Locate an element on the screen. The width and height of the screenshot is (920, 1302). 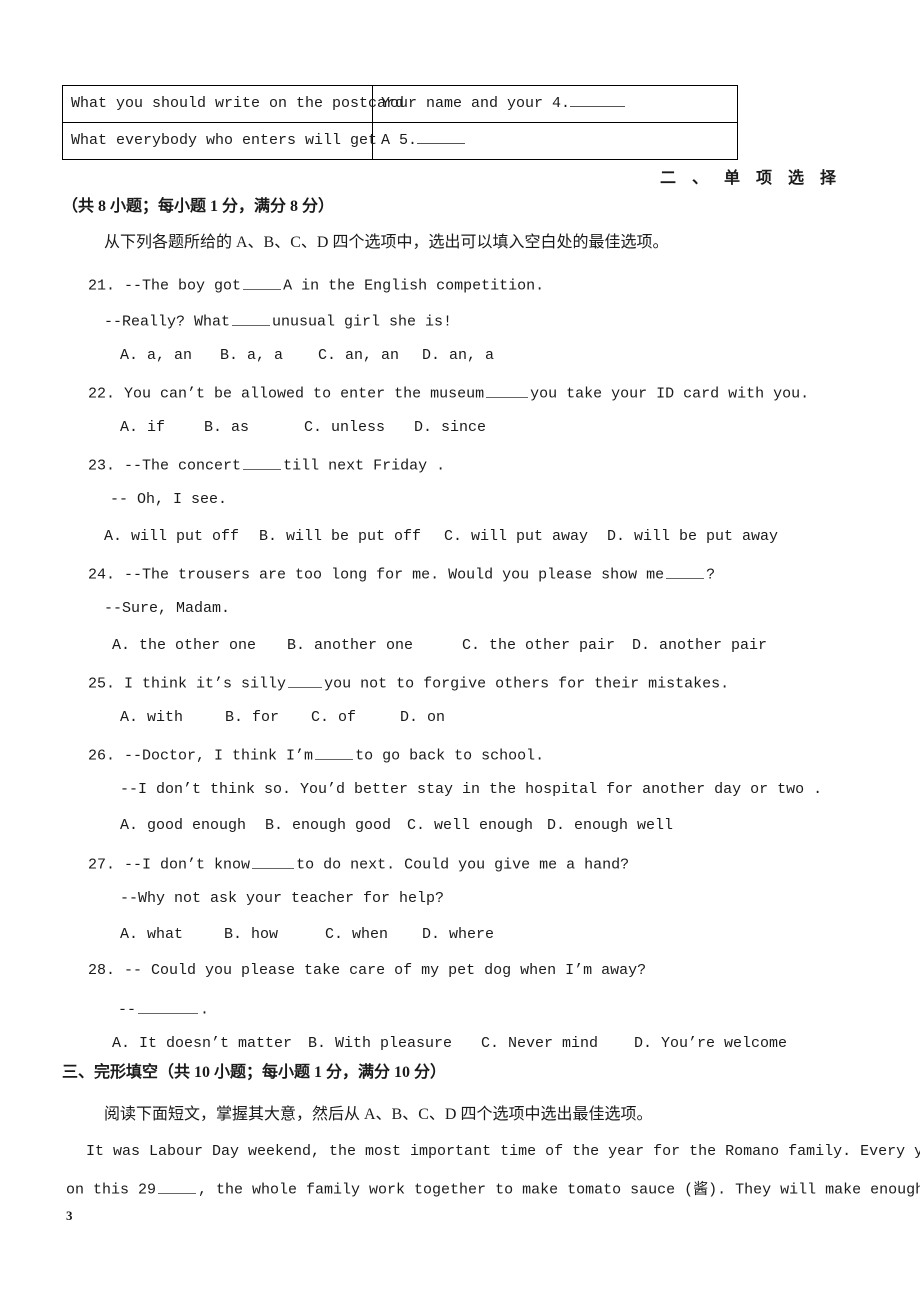
option-24-c: C. the other pair is located at coordinates (547, 646).